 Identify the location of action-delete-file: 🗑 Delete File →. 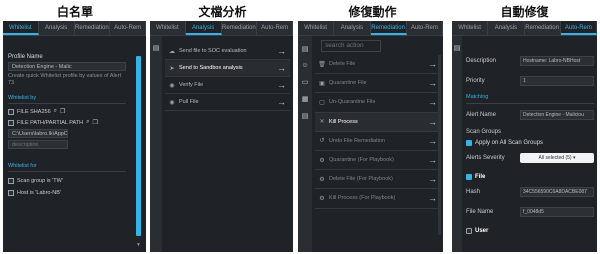
(378, 65).